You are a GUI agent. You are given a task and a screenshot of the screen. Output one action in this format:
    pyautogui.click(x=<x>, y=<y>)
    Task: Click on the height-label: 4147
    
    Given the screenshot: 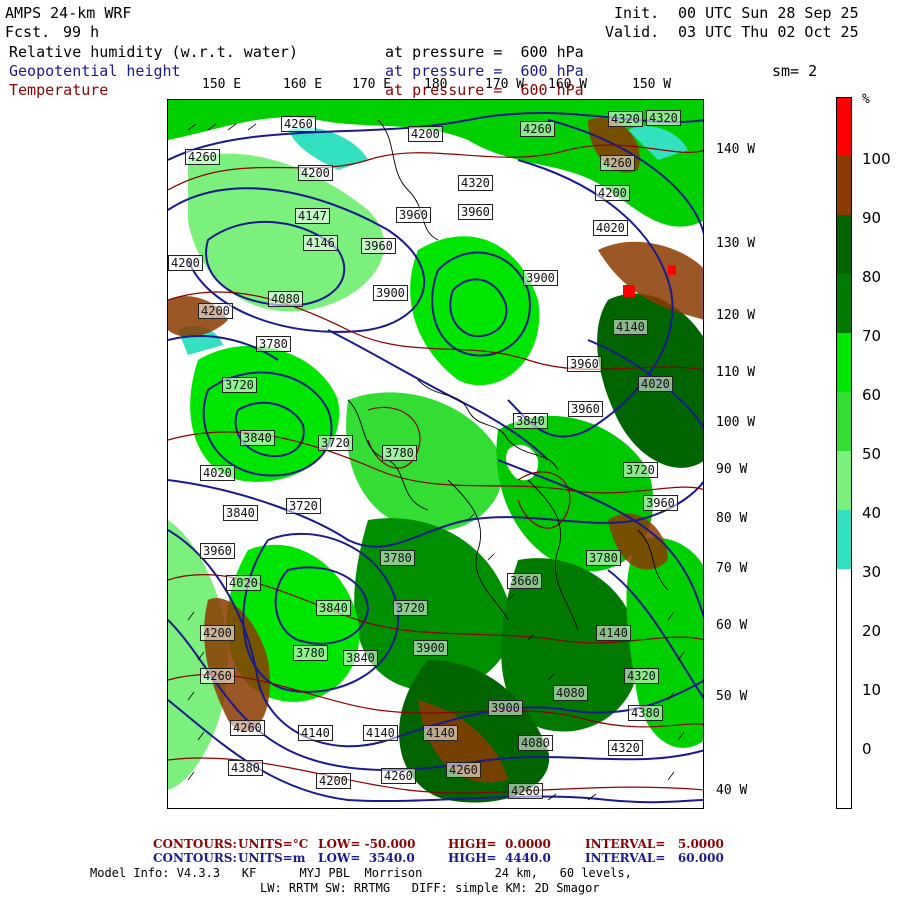 What is the action you would take?
    pyautogui.click(x=312, y=216)
    